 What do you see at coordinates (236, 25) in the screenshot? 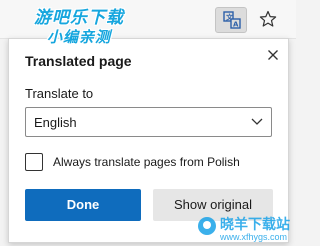
I see `svg-text: A` at bounding box center [236, 25].